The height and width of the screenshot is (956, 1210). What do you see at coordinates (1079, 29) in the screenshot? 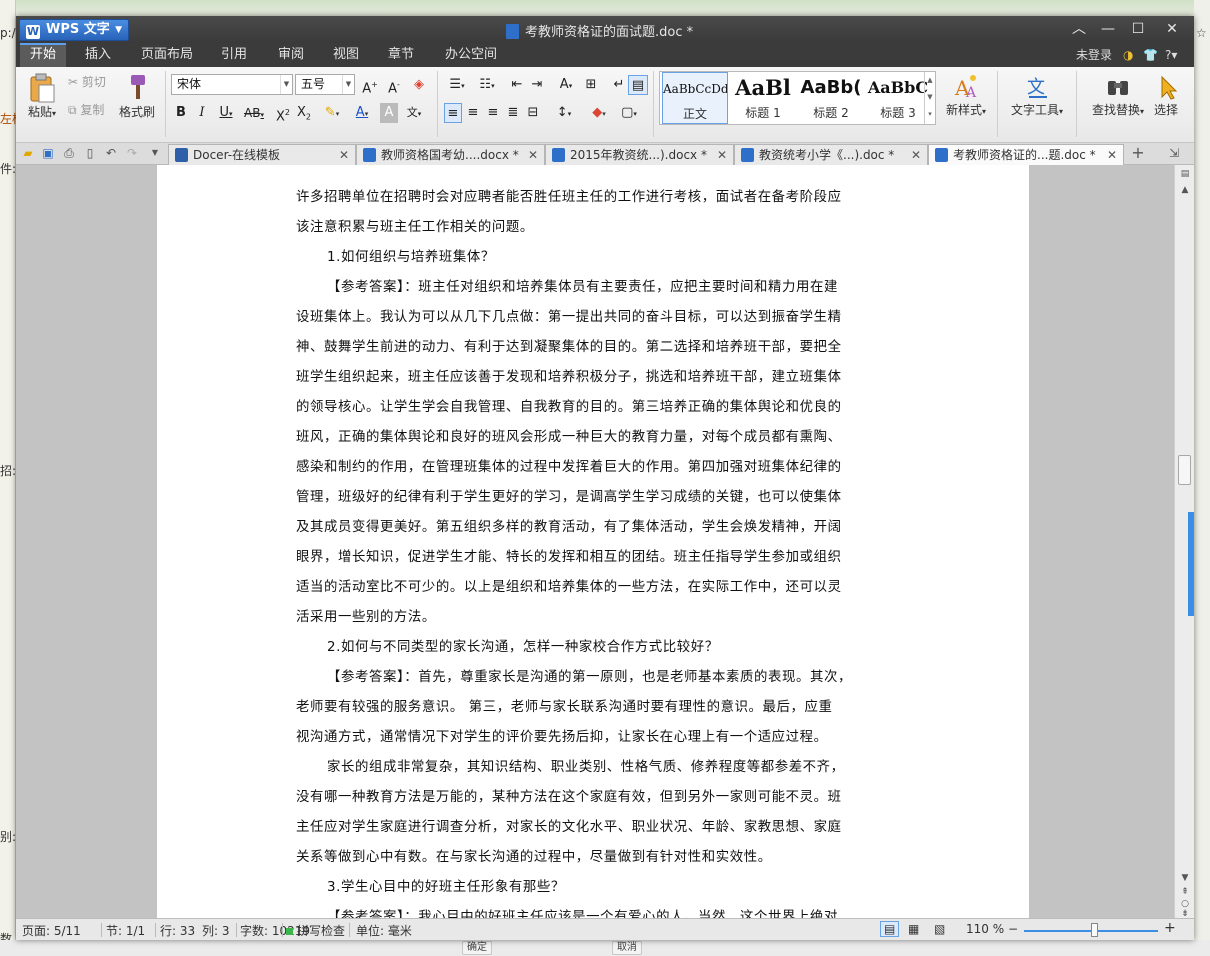
I see `collapse-ribbon-button: ︿` at bounding box center [1079, 29].